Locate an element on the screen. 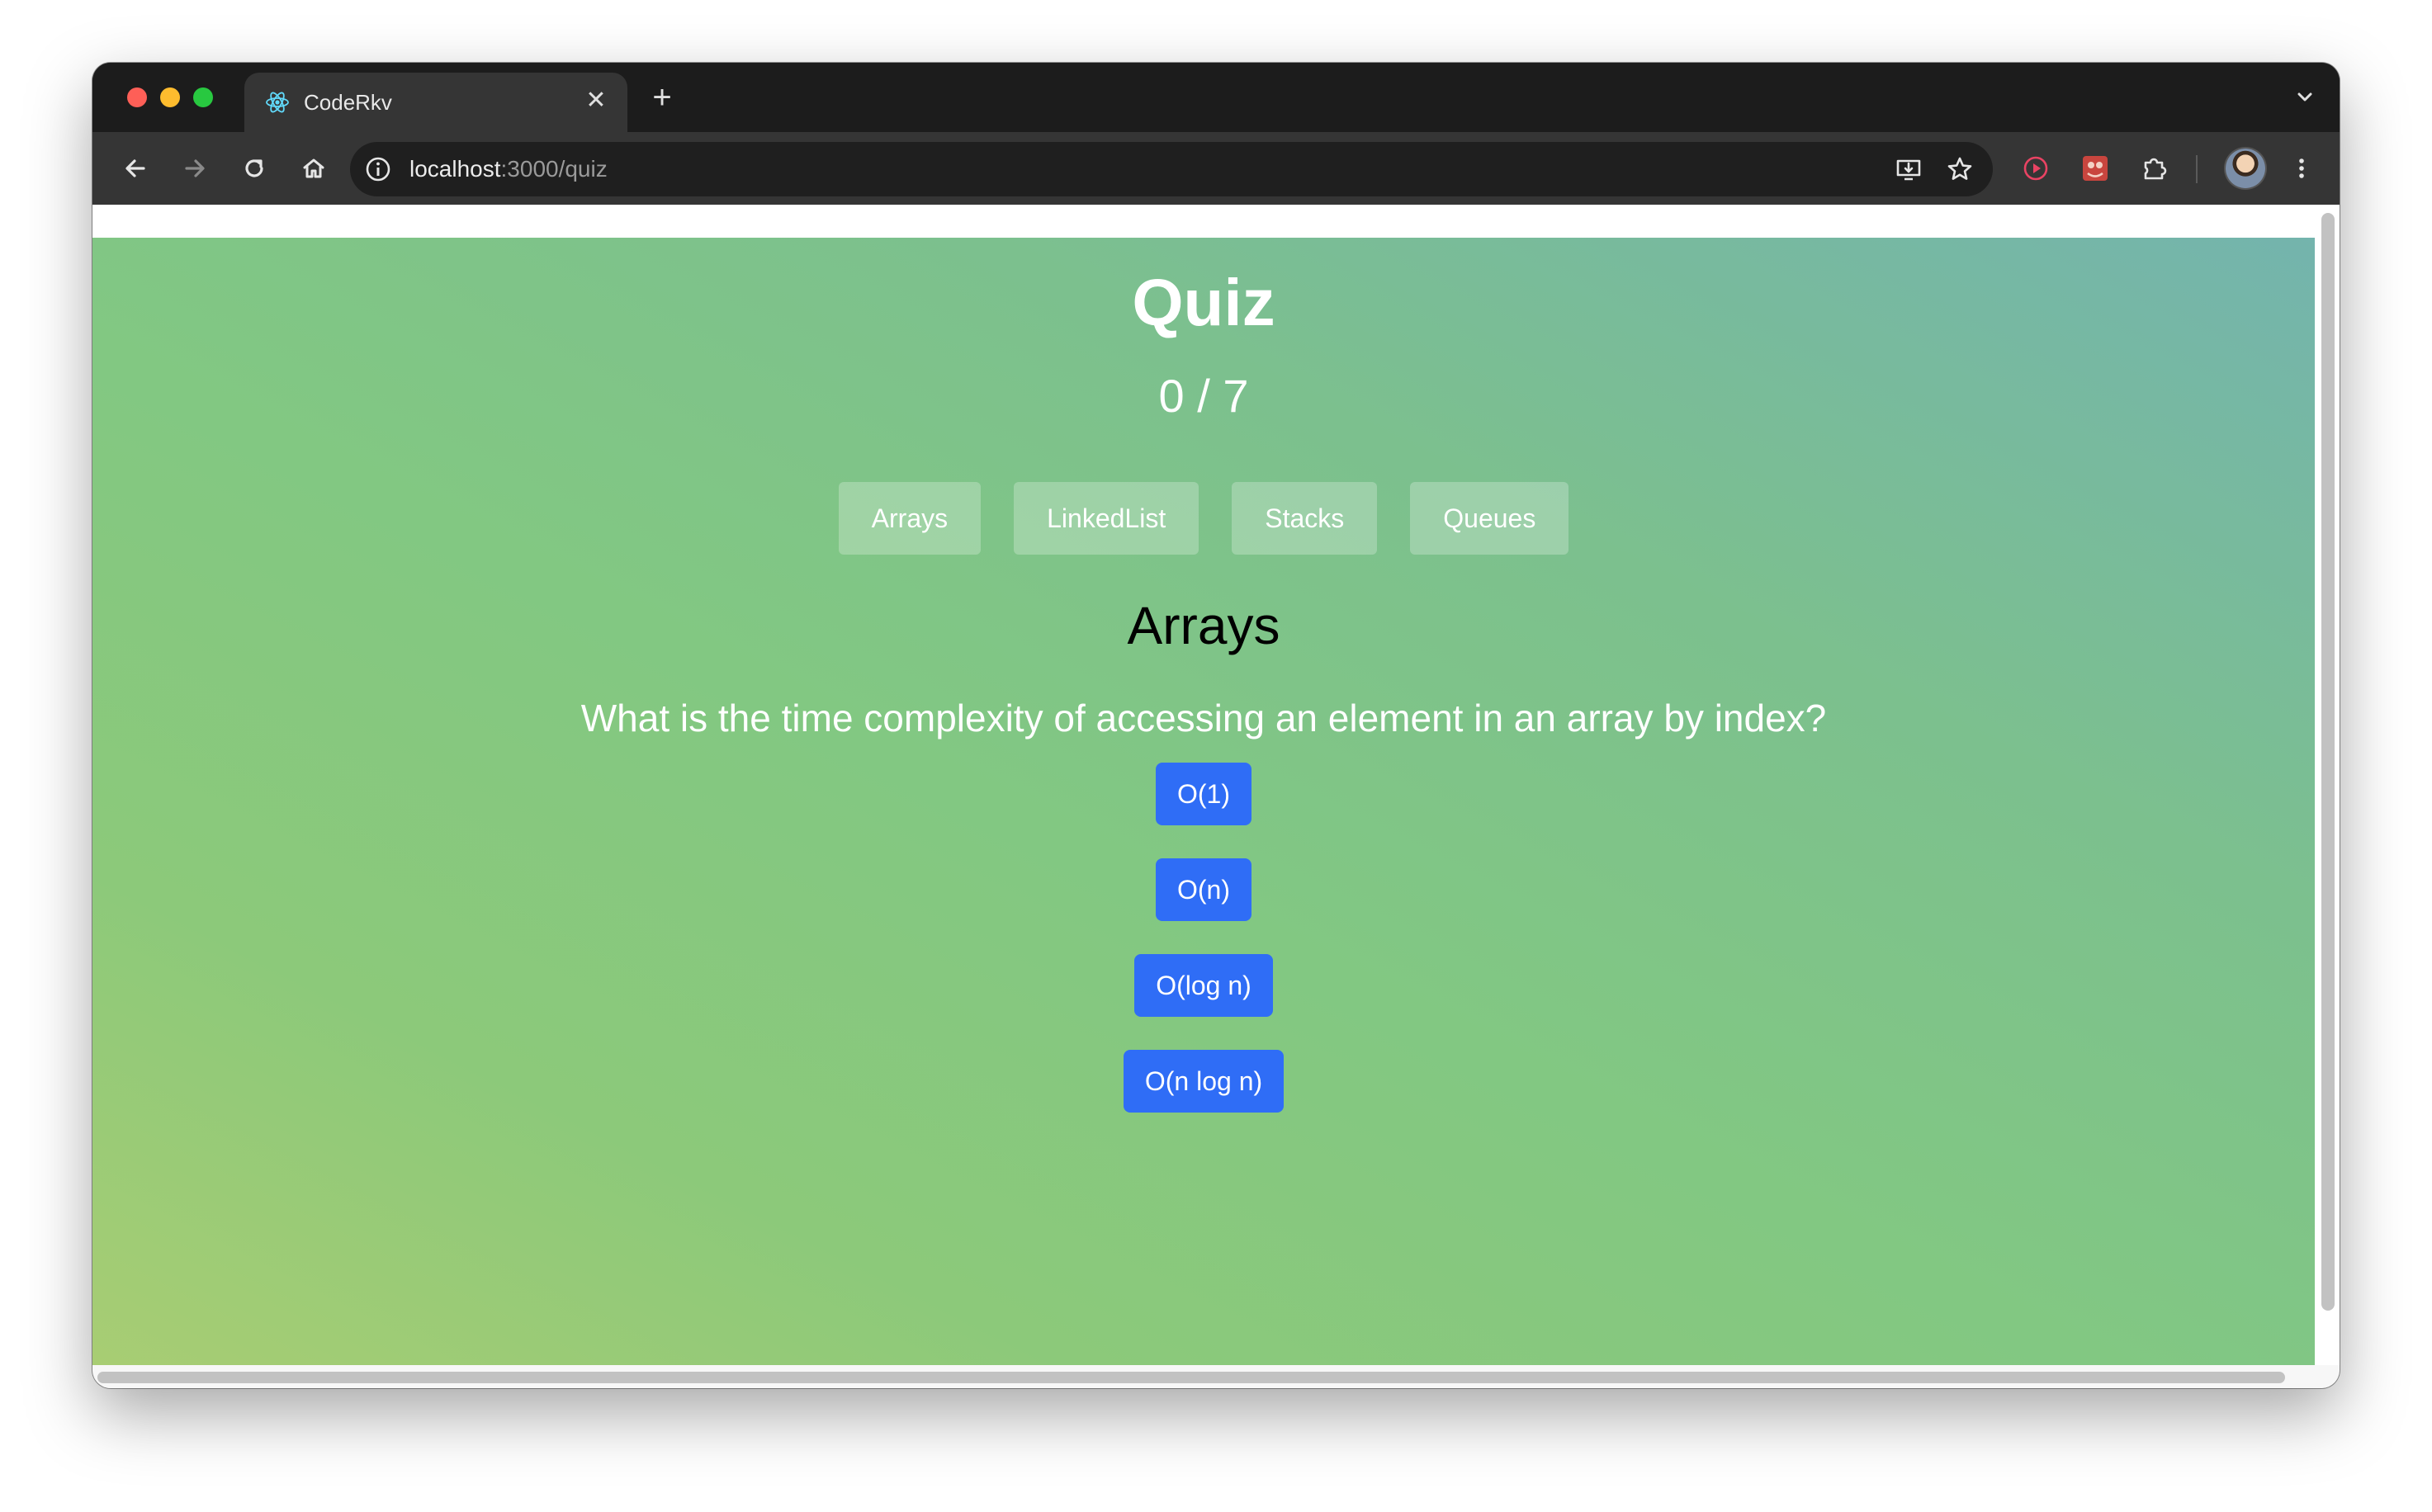  answer-option-2: O(n) is located at coordinates (1203, 889).